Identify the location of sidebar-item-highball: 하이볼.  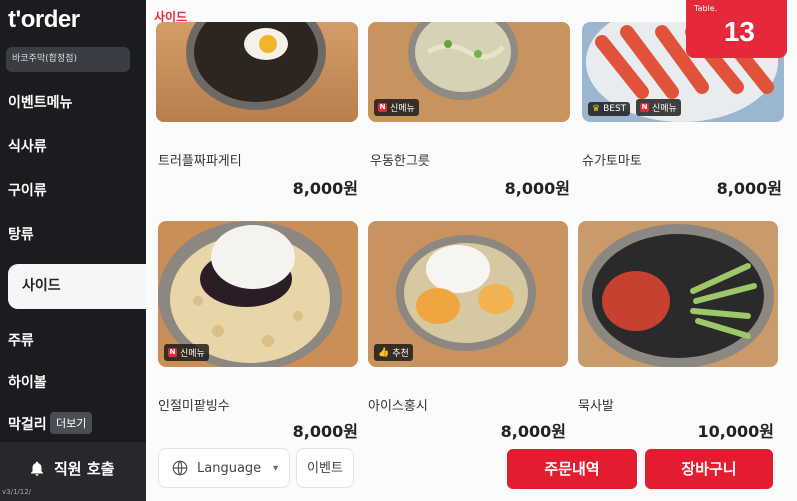
(27, 382).